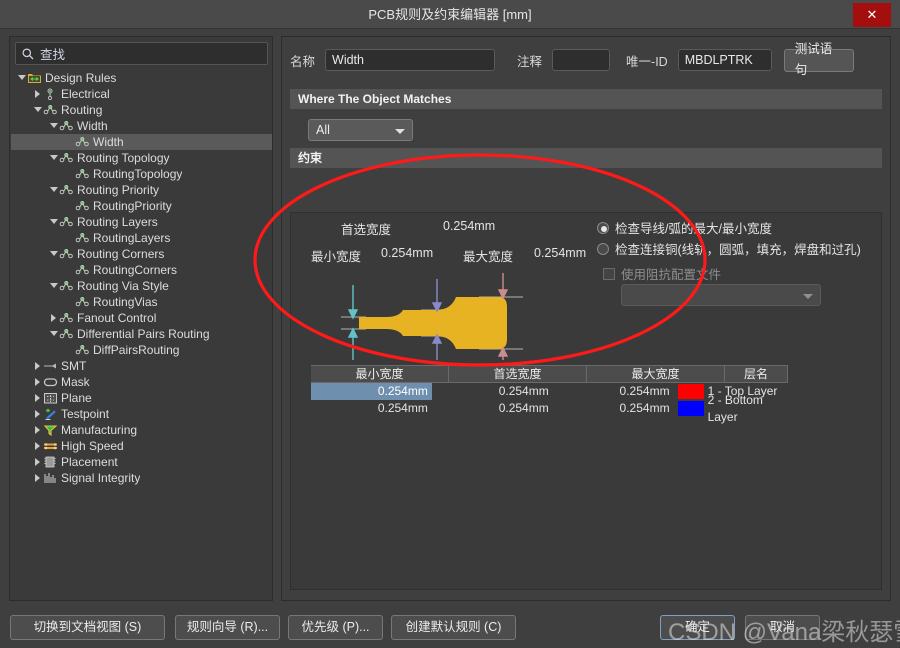  I want to click on tree-item-fanout-control: Fanout Control, so click(141, 318).